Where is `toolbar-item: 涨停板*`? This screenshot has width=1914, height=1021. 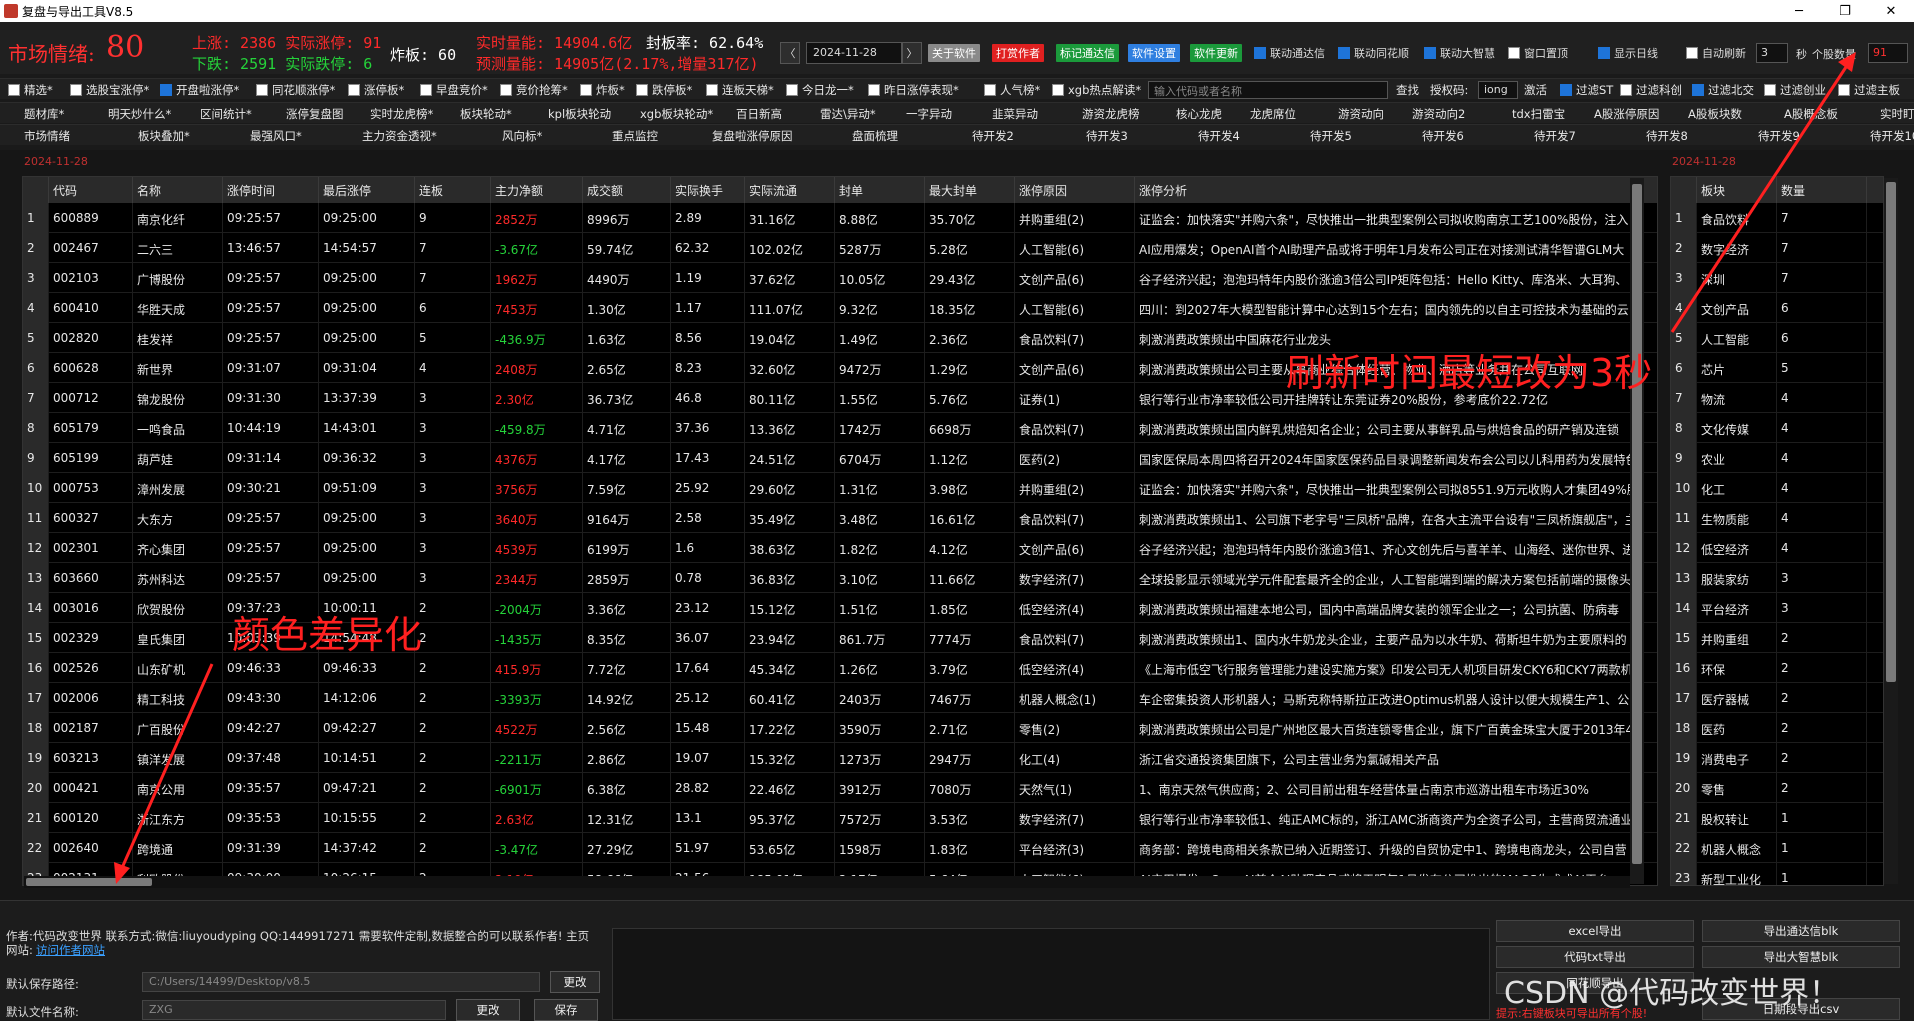 toolbar-item: 涨停板* is located at coordinates (376, 90).